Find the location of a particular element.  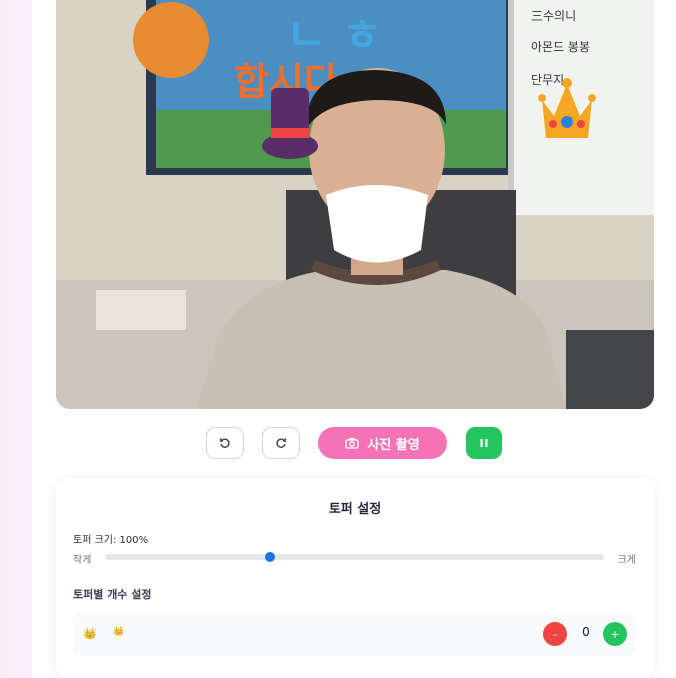

top-hat-sticker is located at coordinates (290, 123).